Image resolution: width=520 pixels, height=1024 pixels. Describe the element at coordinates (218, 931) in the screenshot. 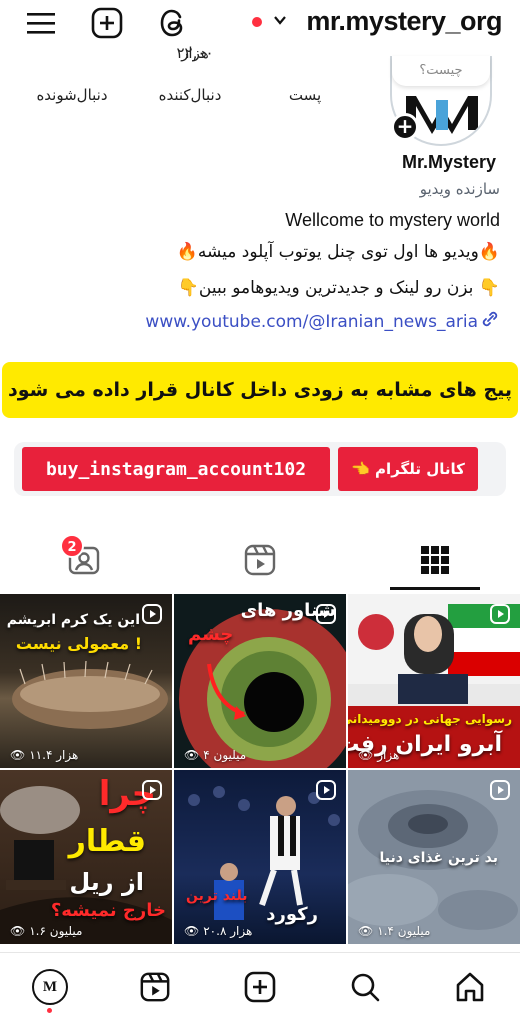

I see `view-count: 👁 ۲۰.۸ هزار` at that location.